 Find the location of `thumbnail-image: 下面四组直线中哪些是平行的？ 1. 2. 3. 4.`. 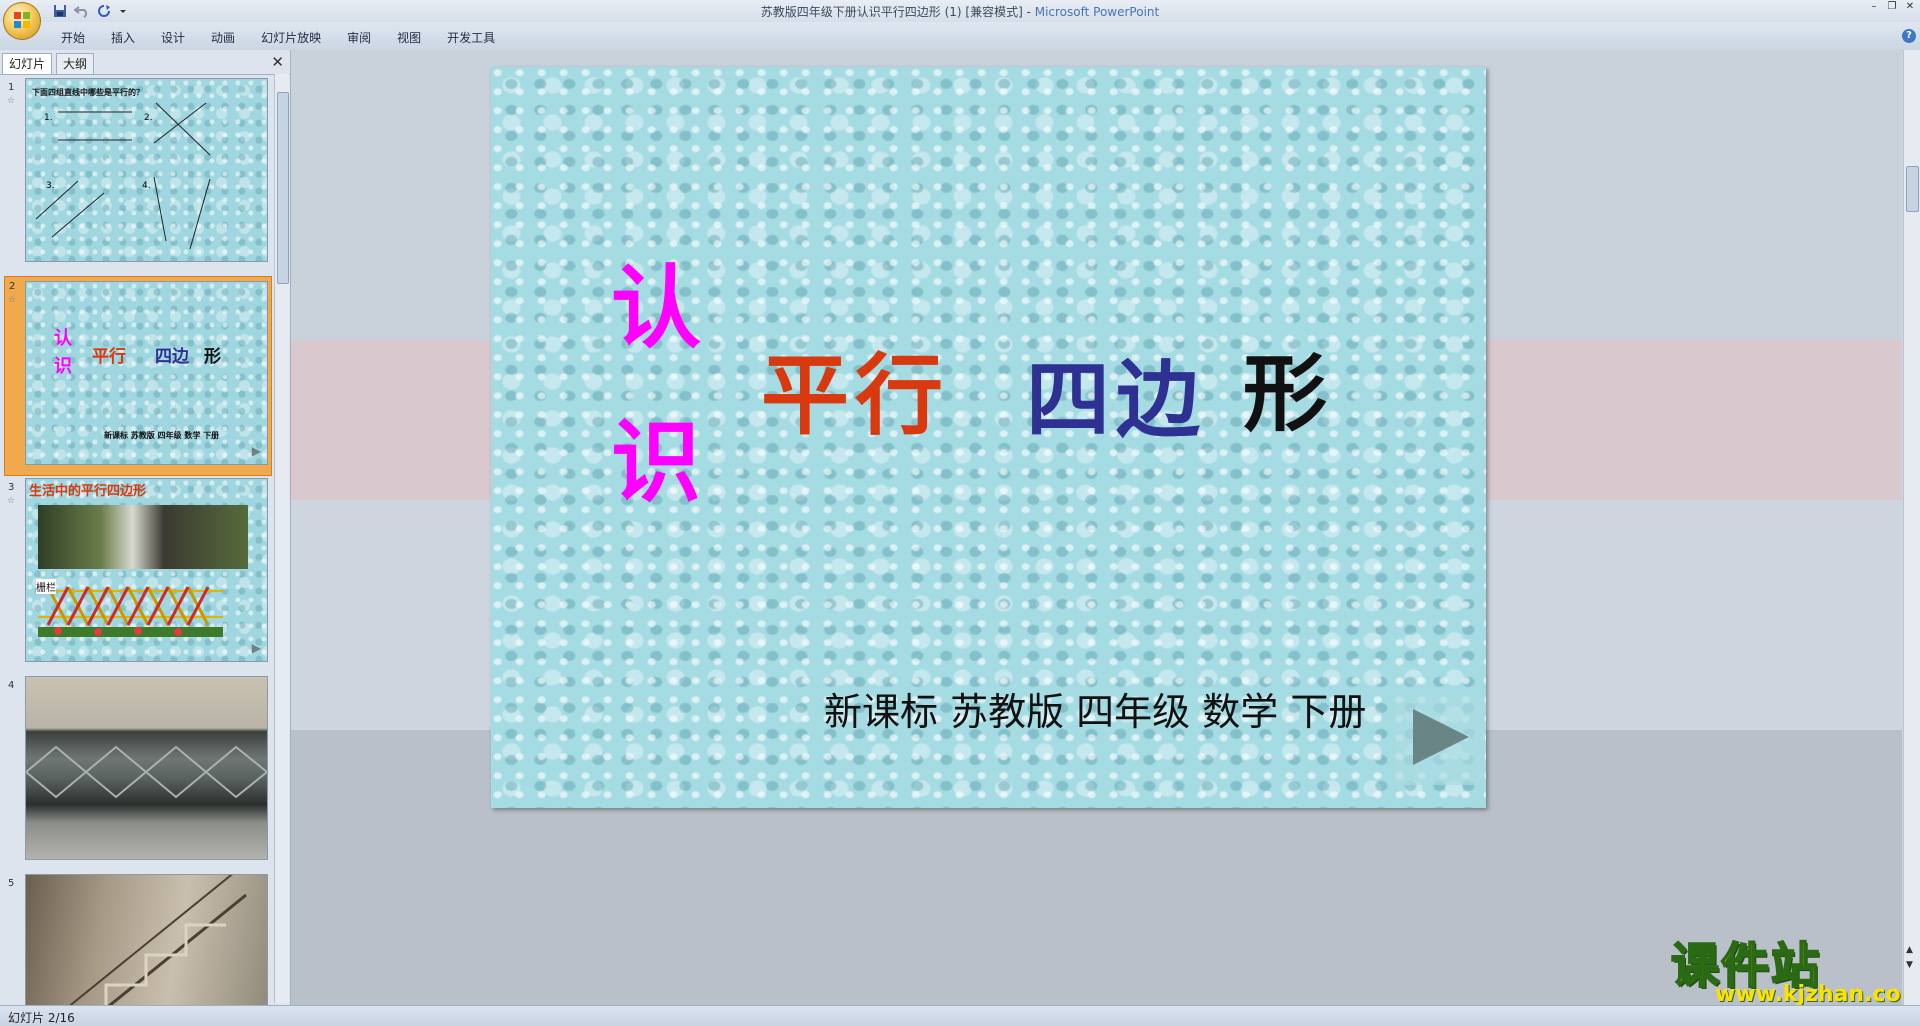

thumbnail-image: 下面四组直线中哪些是平行的？ 1. 2. 3. 4. is located at coordinates (146, 170).